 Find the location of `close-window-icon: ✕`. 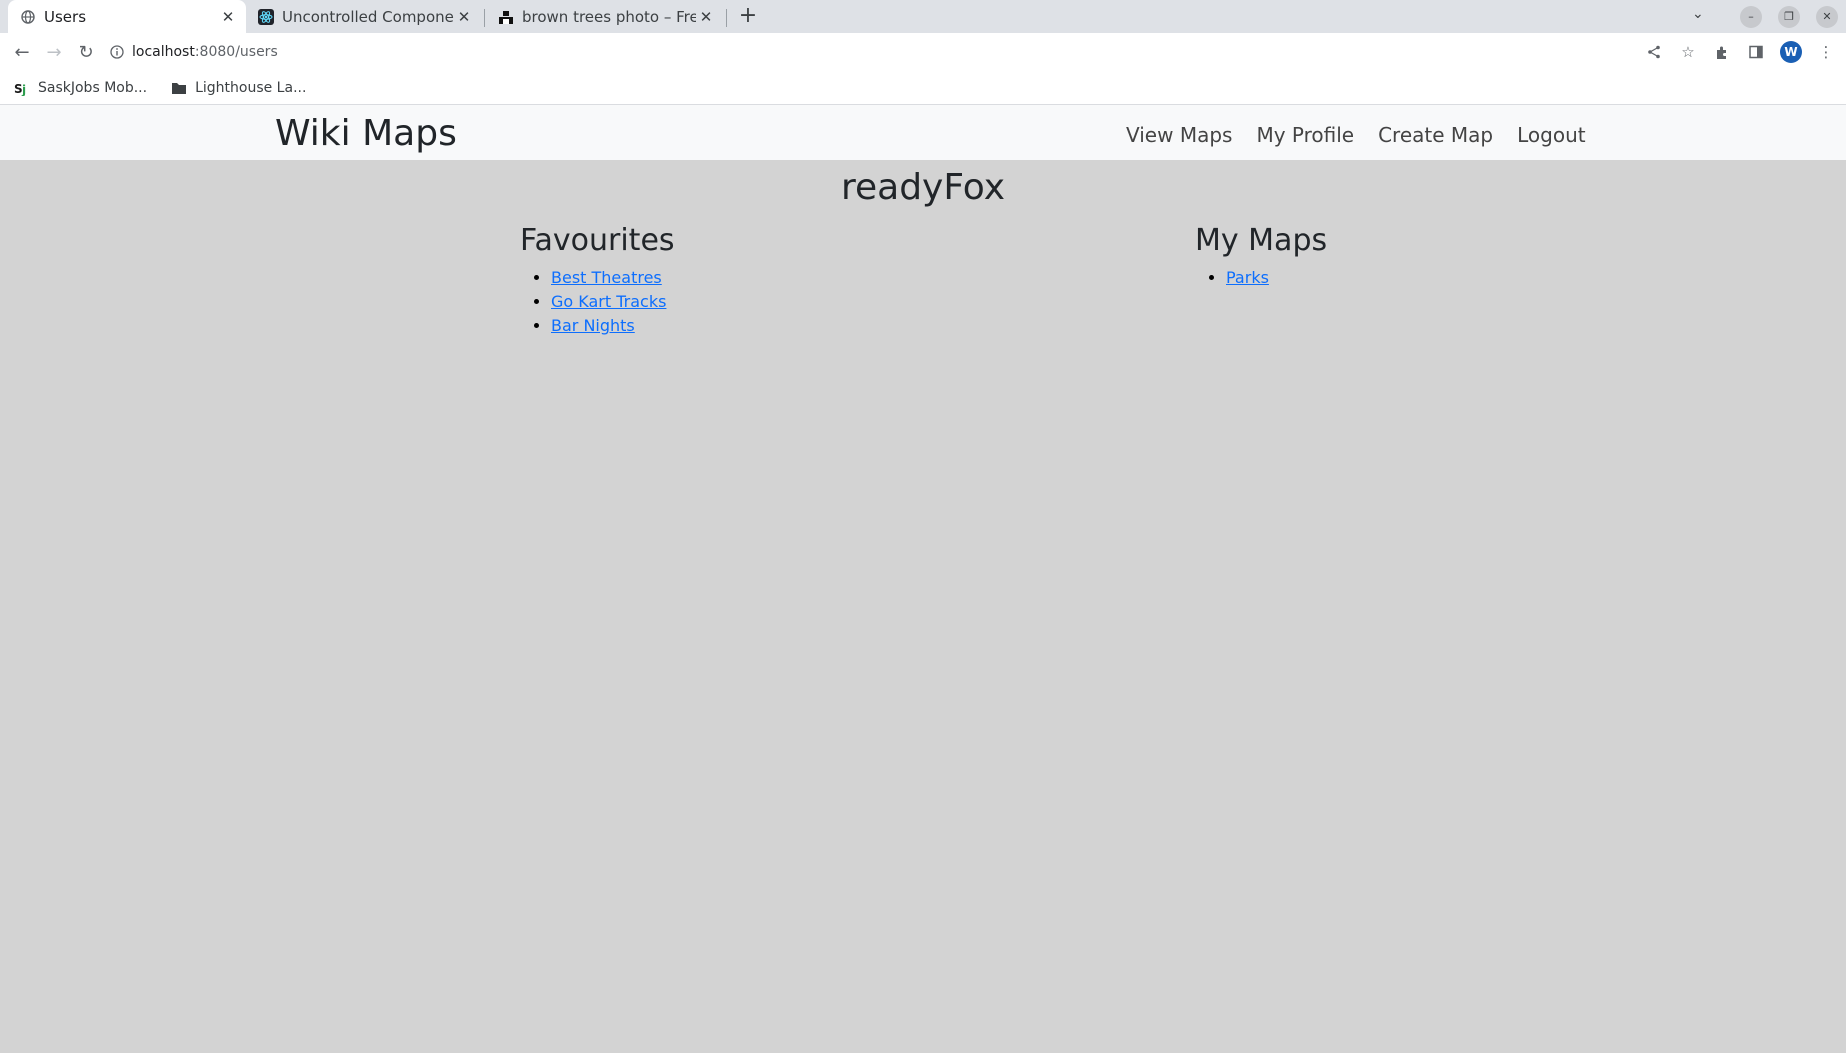

close-window-icon: ✕ is located at coordinates (1827, 16).